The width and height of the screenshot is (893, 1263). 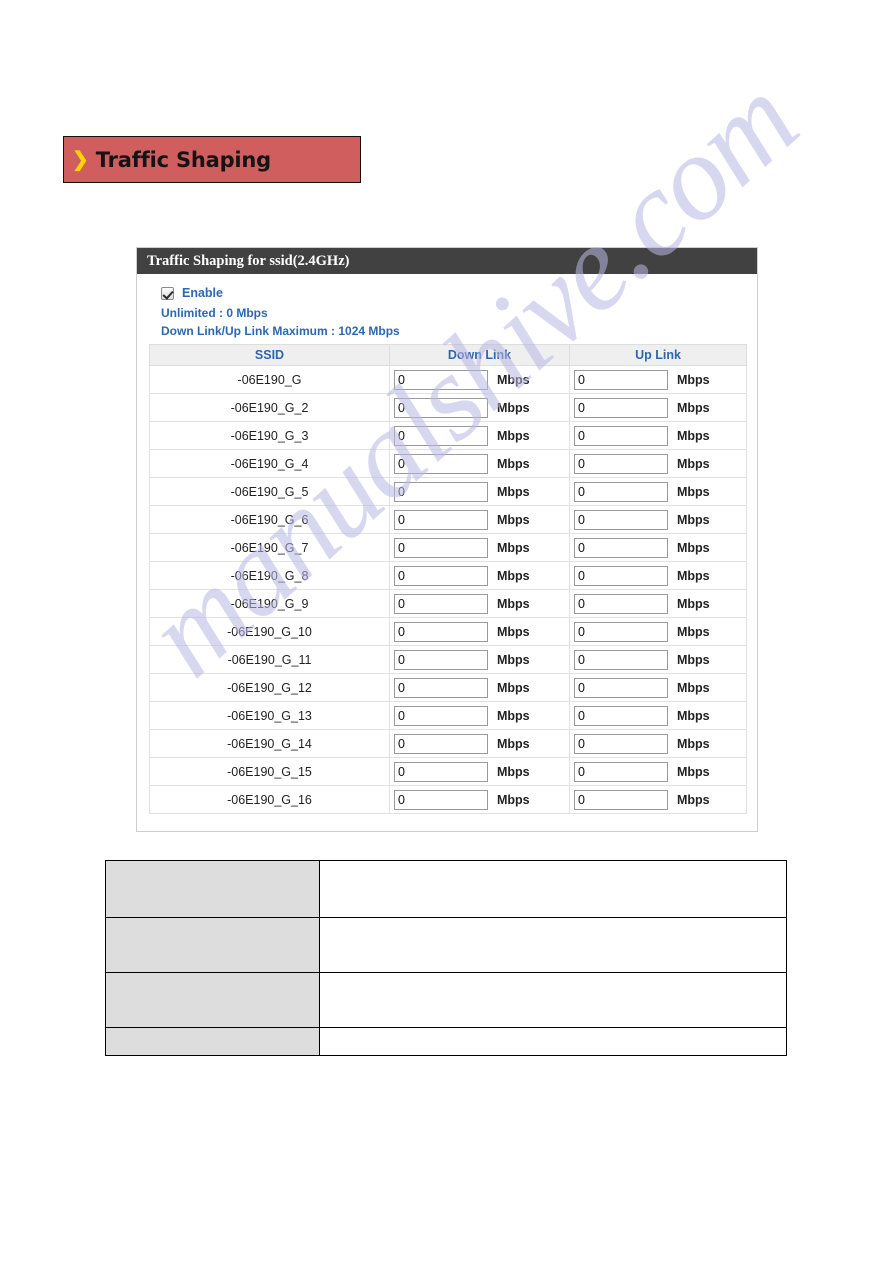 I want to click on table-row: -06E190_G Mbps Mbps, so click(x=448, y=379).